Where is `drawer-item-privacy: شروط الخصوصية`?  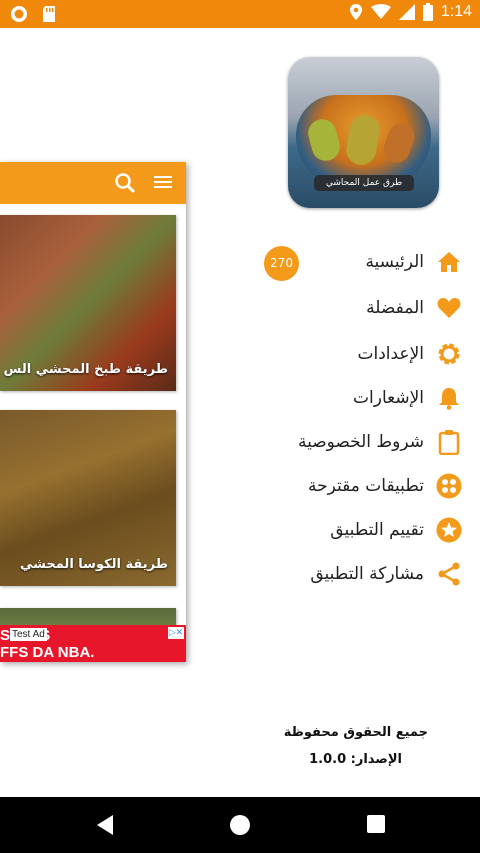 drawer-item-privacy: شروط الخصوصية is located at coordinates (375, 442).